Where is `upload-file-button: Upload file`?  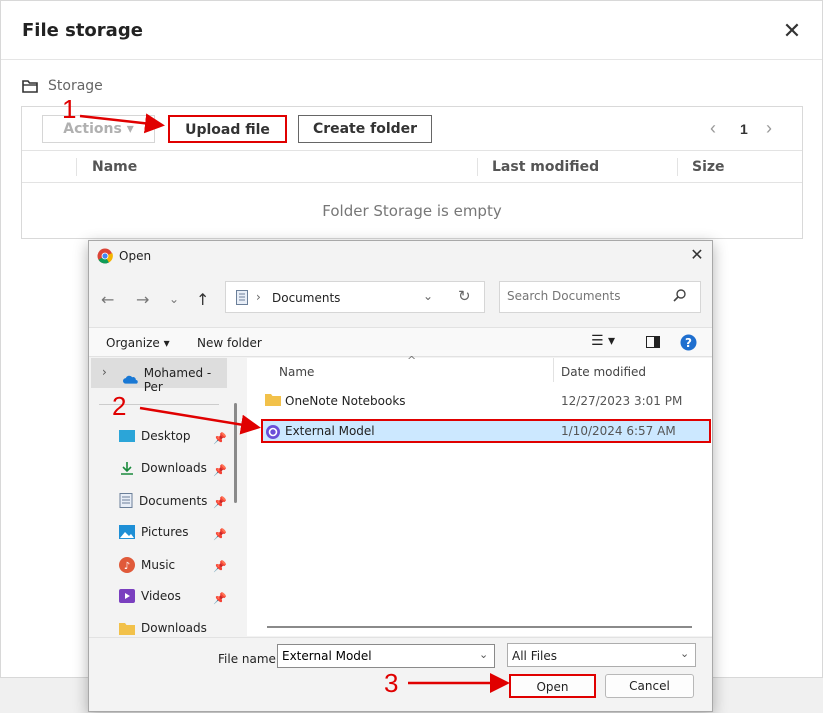 upload-file-button: Upload file is located at coordinates (227, 129).